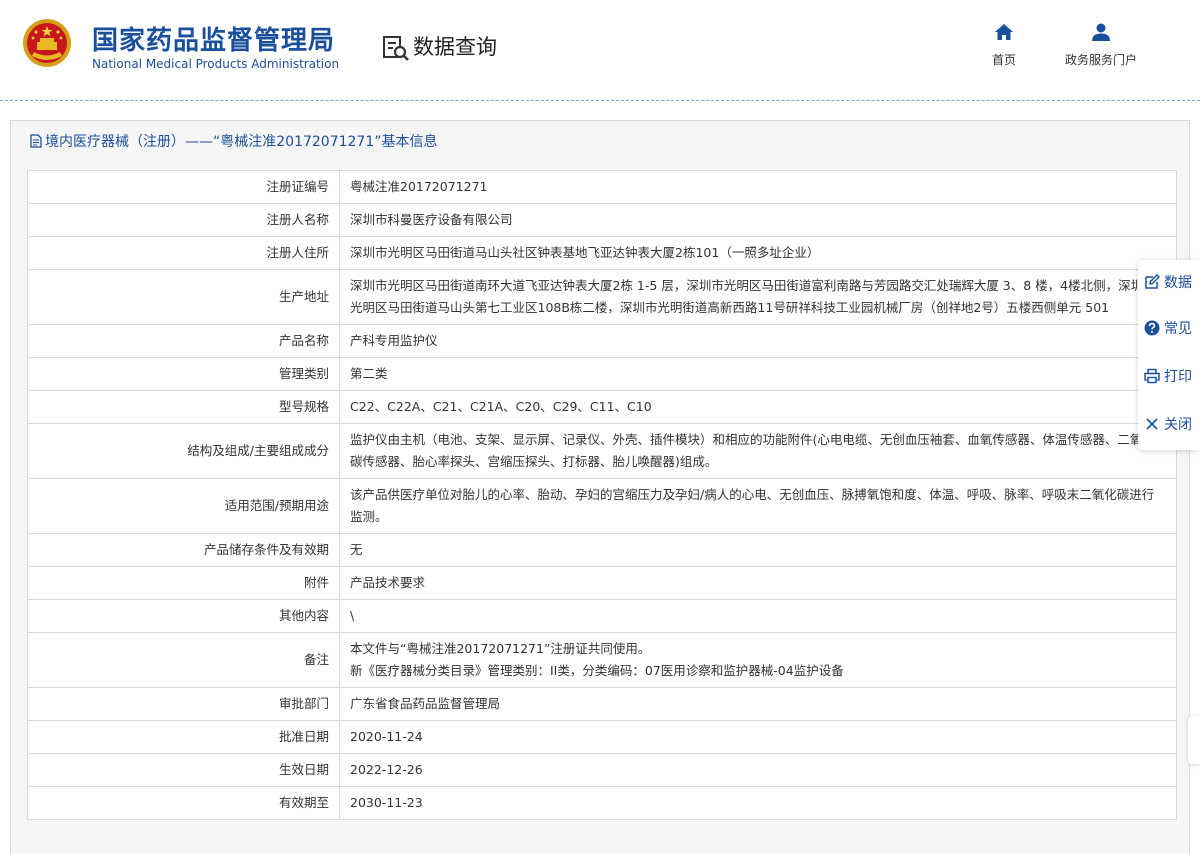 This screenshot has height=854, width=1200. I want to click on row-value: 2022-12-26, so click(758, 770).